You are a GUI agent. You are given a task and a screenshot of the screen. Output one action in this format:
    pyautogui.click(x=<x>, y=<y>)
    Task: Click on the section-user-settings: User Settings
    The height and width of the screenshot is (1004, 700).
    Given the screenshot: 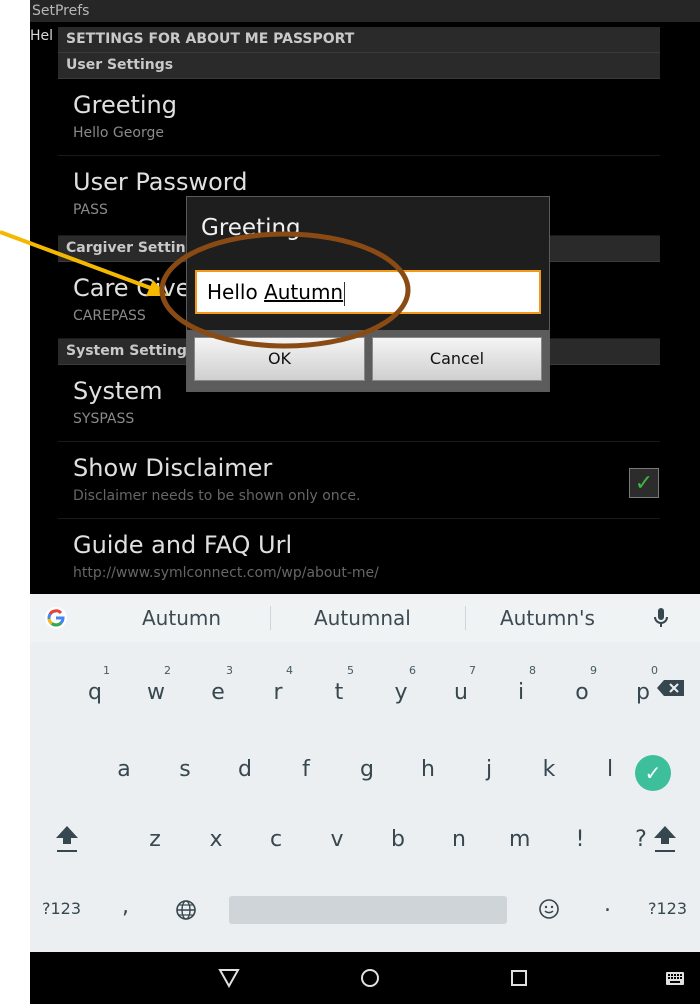 What is the action you would take?
    pyautogui.click(x=359, y=66)
    